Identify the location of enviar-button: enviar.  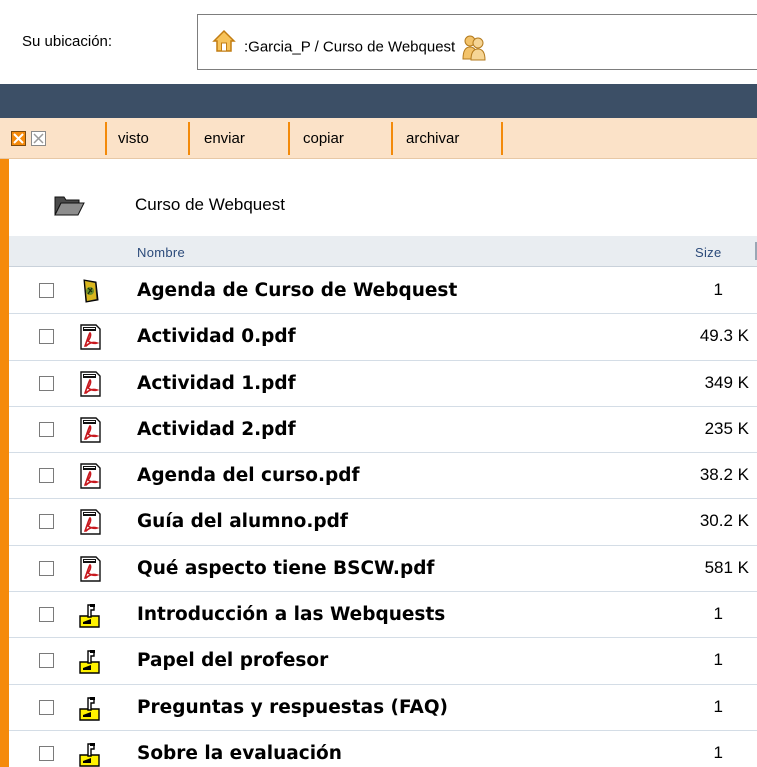
(224, 138).